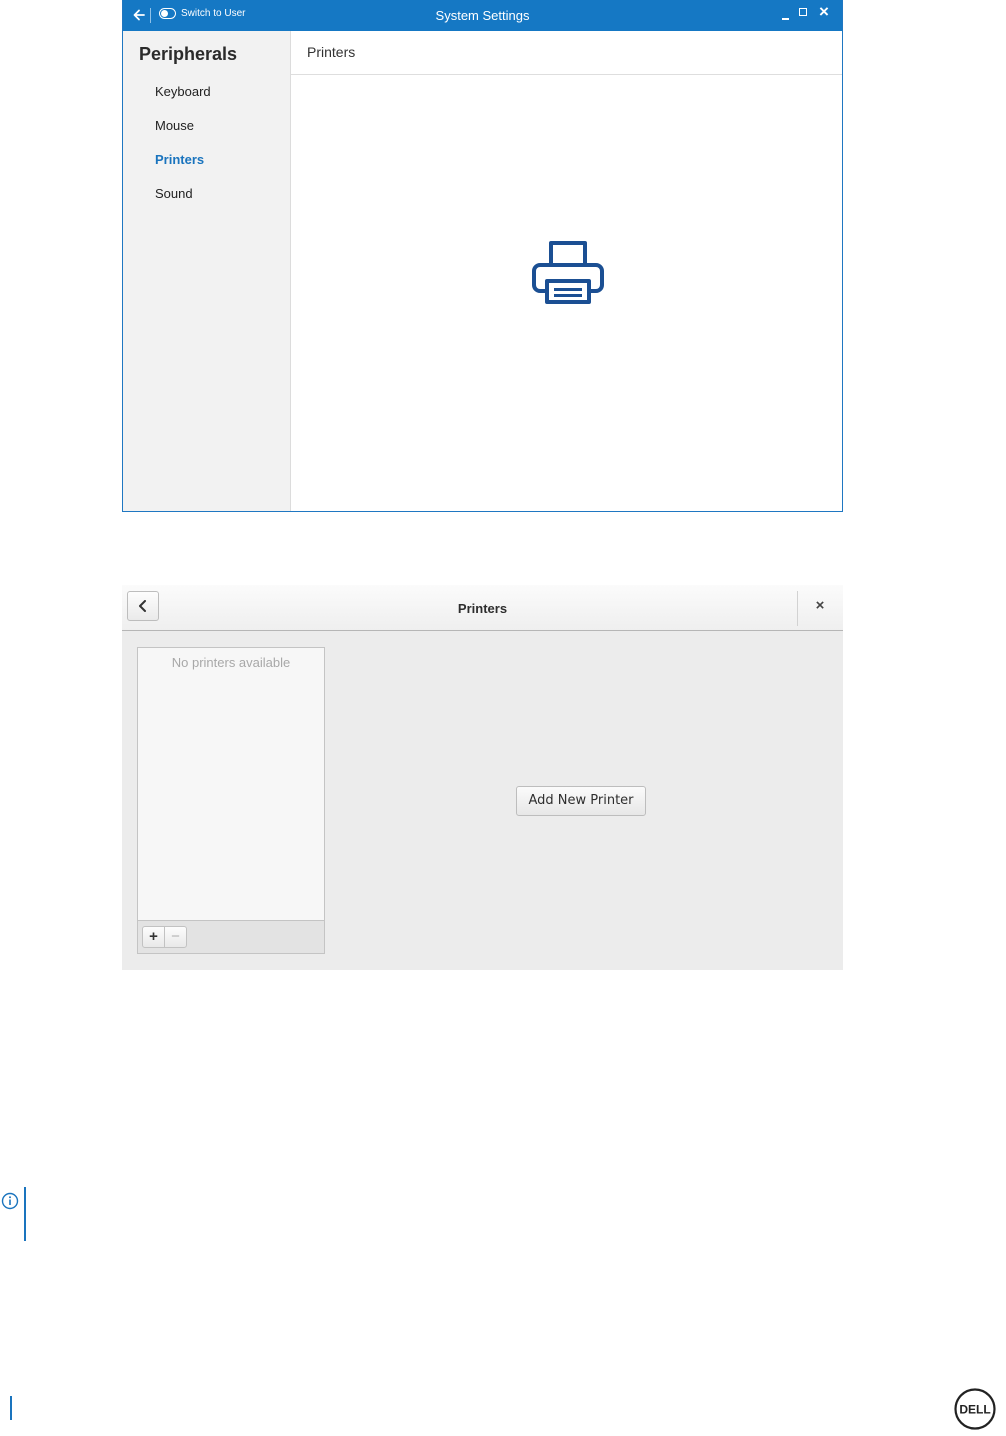  Describe the element at coordinates (153, 937) in the screenshot. I see `add-printer-plus-button: +` at that location.